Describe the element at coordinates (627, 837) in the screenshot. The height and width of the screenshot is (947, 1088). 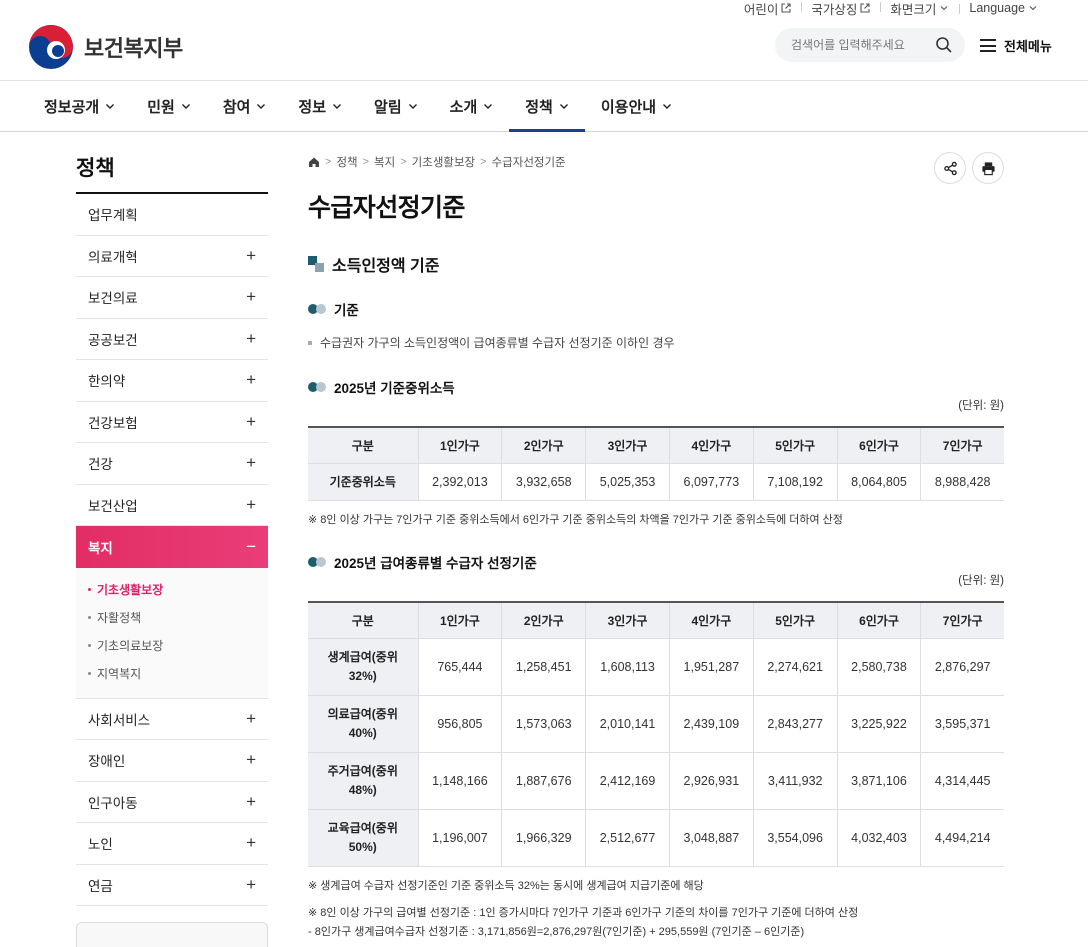
I see `table-cell: 2,512,677` at that location.